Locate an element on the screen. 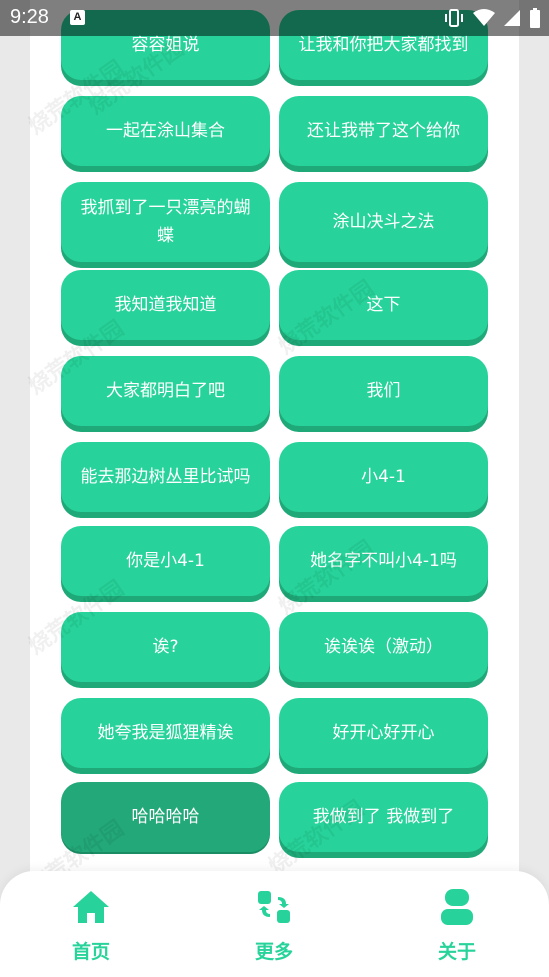  sound-tile: 诶? is located at coordinates (165, 647).